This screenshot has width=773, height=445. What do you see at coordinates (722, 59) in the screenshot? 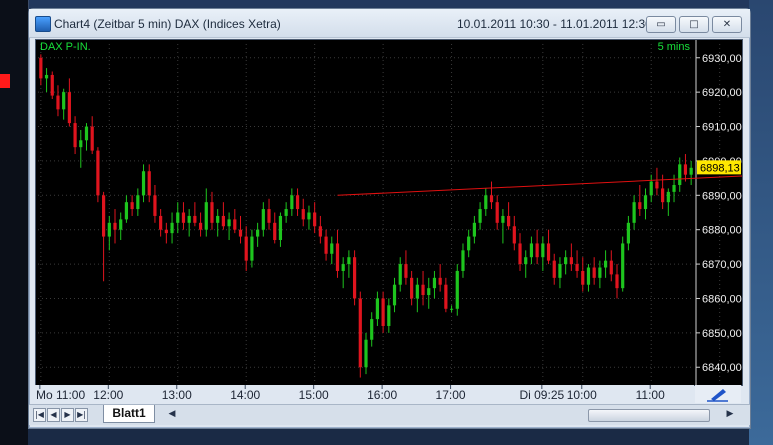
I see `y-tick-label: 6930,00` at bounding box center [722, 59].